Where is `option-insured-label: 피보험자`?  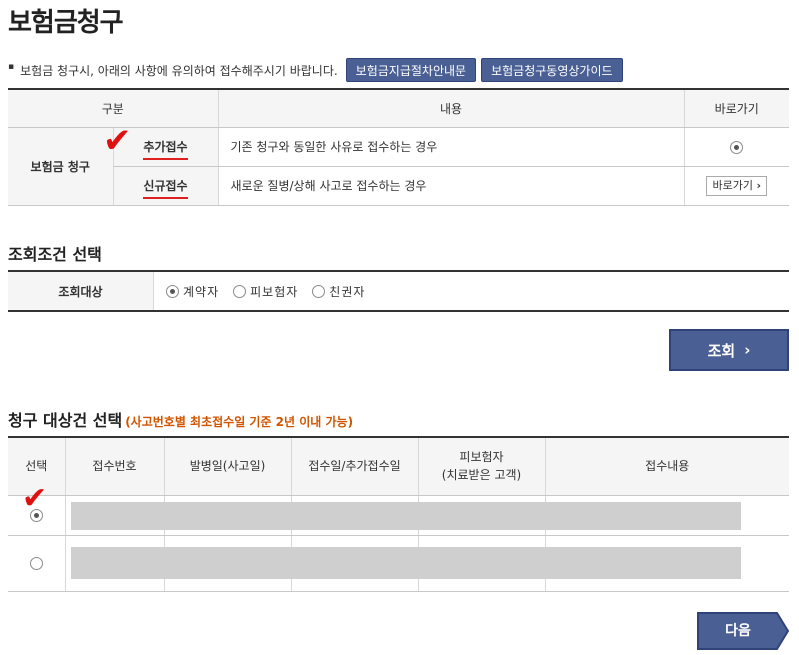 option-insured-label: 피보험자 is located at coordinates (274, 291).